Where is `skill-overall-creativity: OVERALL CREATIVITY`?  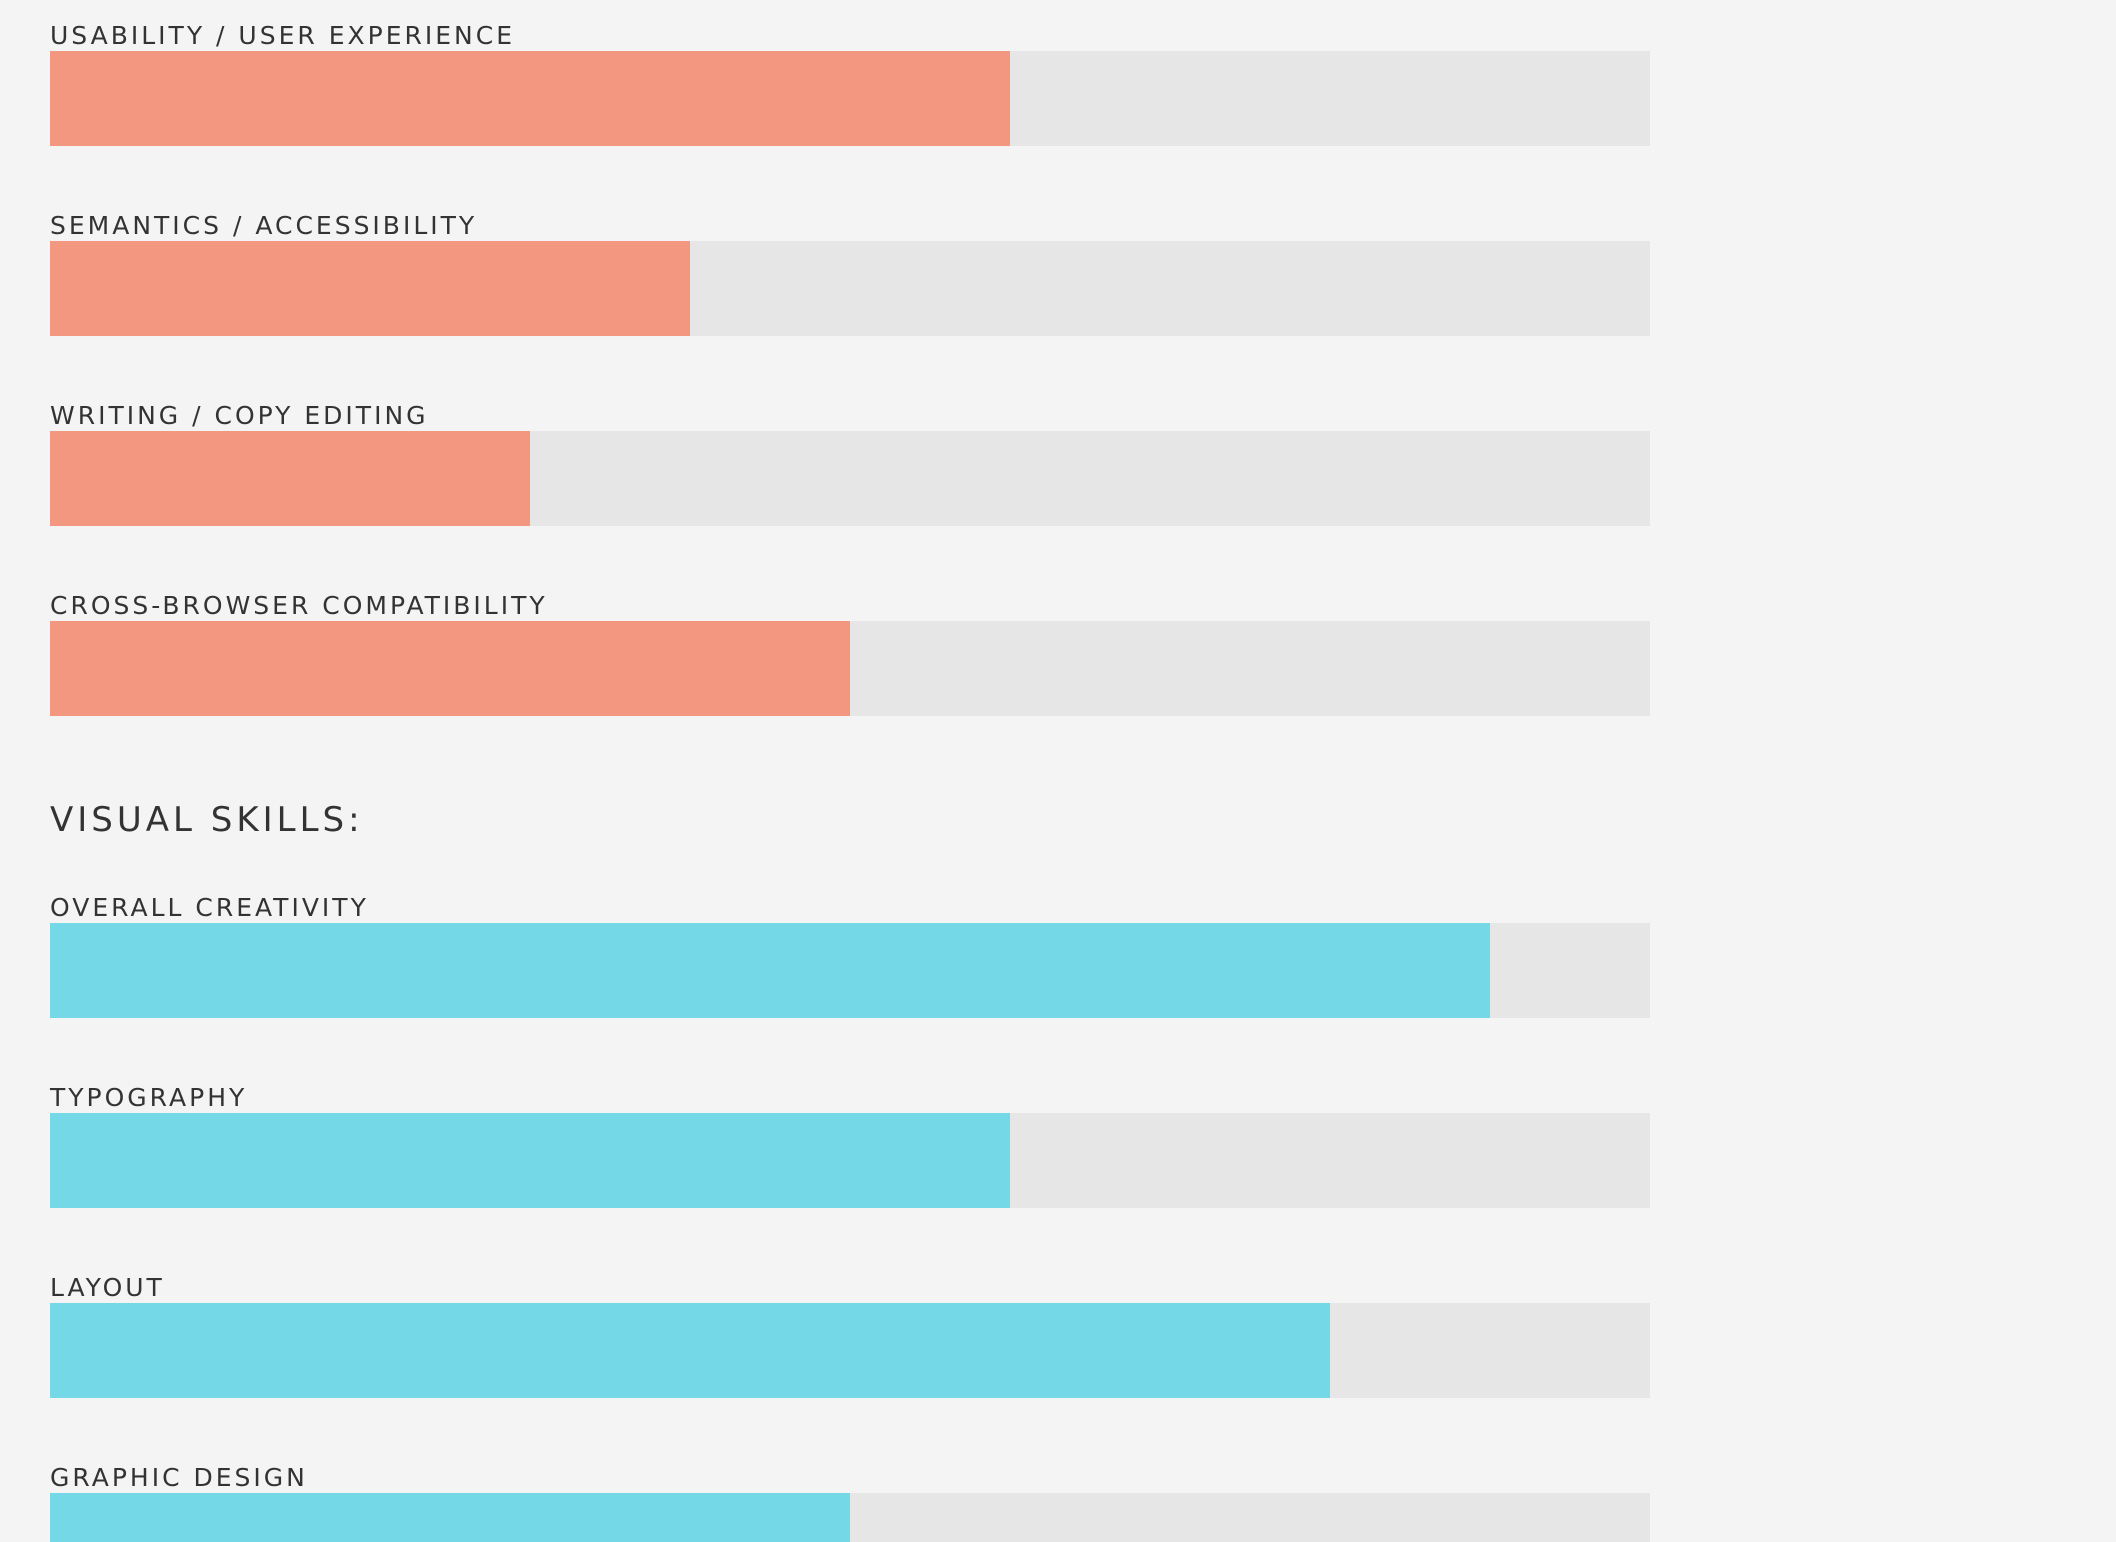 skill-overall-creativity: OVERALL CREATIVITY is located at coordinates (850, 950).